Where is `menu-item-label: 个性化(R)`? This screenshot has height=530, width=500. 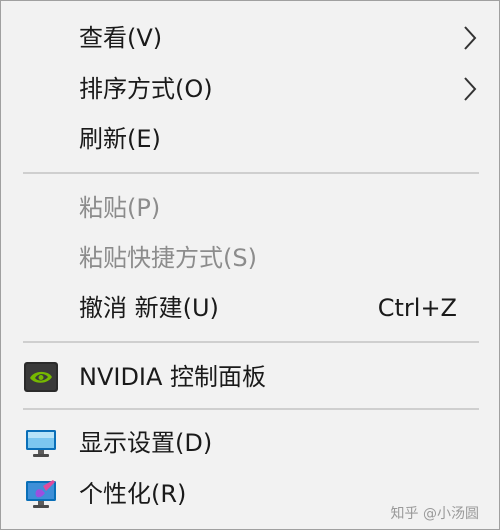 menu-item-label: 个性化(R) is located at coordinates (133, 494).